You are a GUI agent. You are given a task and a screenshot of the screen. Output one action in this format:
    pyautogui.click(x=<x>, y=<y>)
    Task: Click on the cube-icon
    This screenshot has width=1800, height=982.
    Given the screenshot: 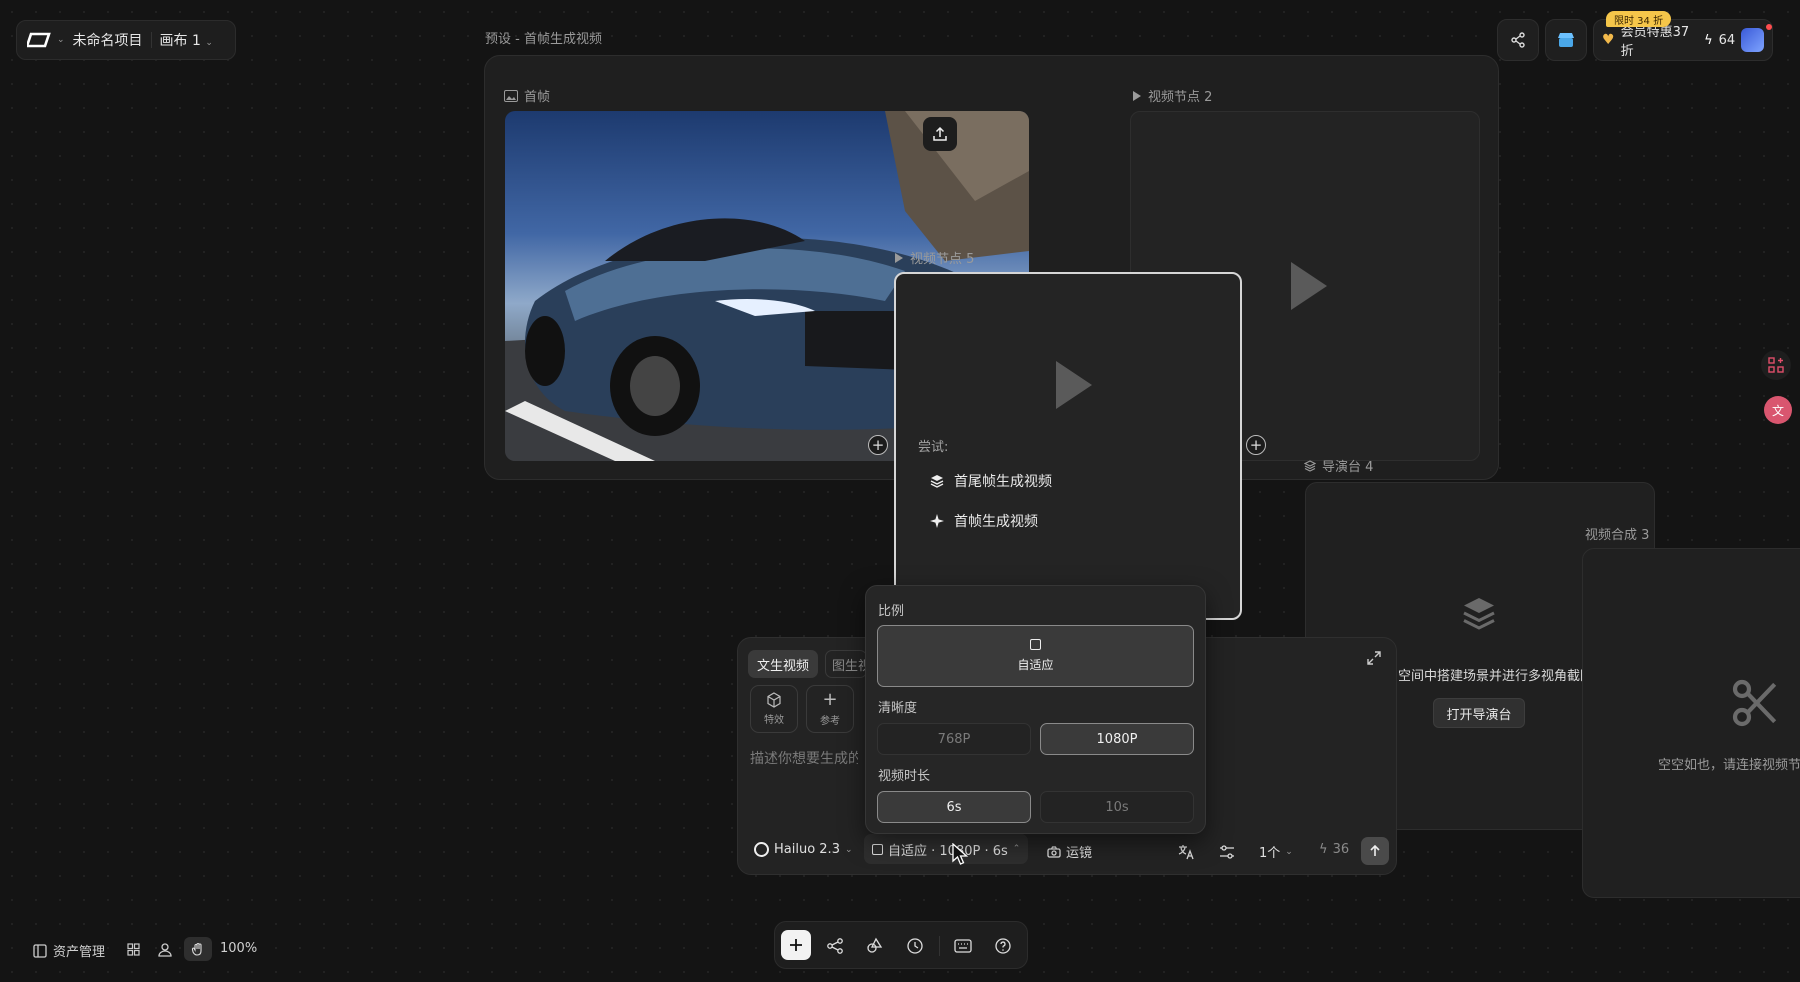 What is the action you would take?
    pyautogui.click(x=774, y=700)
    